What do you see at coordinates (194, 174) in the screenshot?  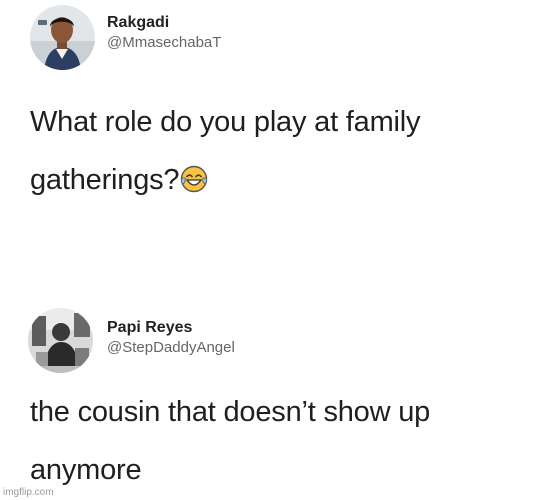 I see `face-with-tears-of-joy-icon` at bounding box center [194, 174].